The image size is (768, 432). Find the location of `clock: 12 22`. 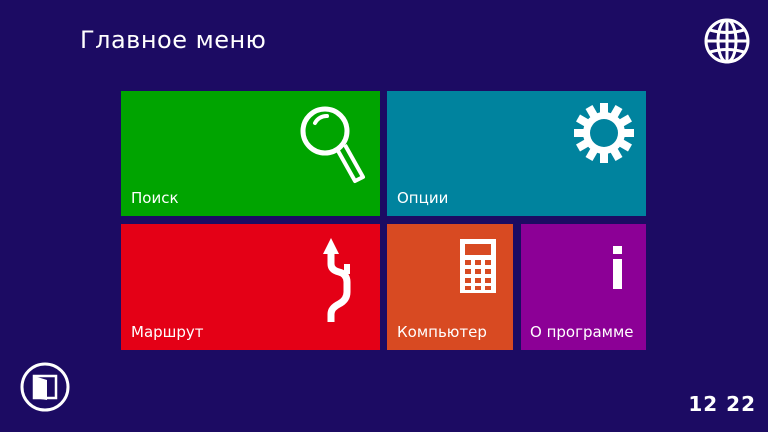

clock: 12 22 is located at coordinates (722, 404).